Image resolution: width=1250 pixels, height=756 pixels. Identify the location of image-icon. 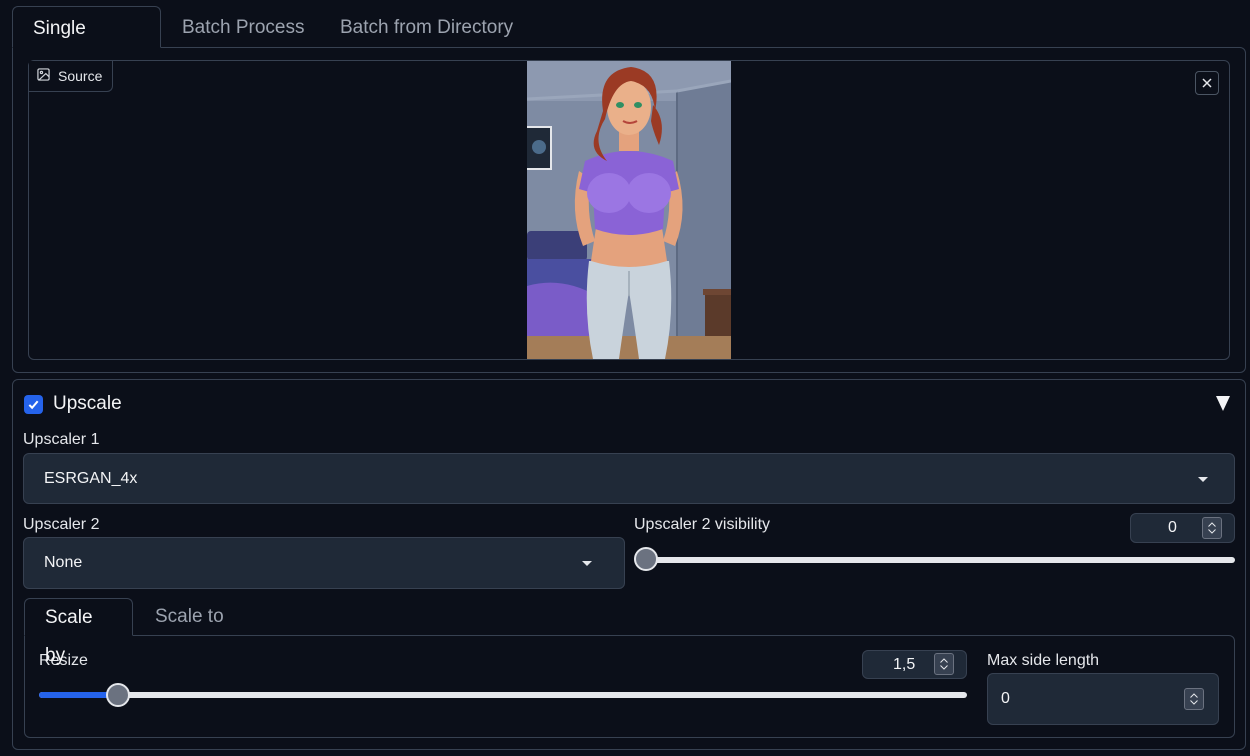
(43, 76).